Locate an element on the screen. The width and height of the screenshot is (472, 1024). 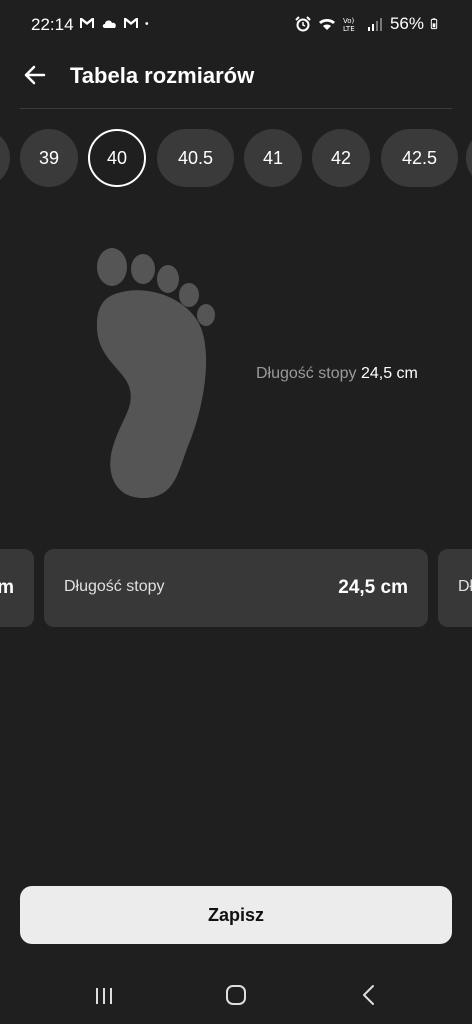
page-title: Tabela rozmiarów is located at coordinates (162, 75).